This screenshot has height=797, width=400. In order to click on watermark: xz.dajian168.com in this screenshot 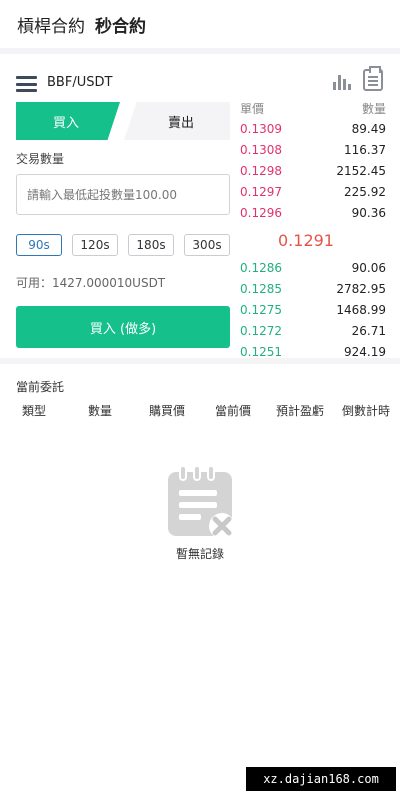, I will do `click(321, 779)`.